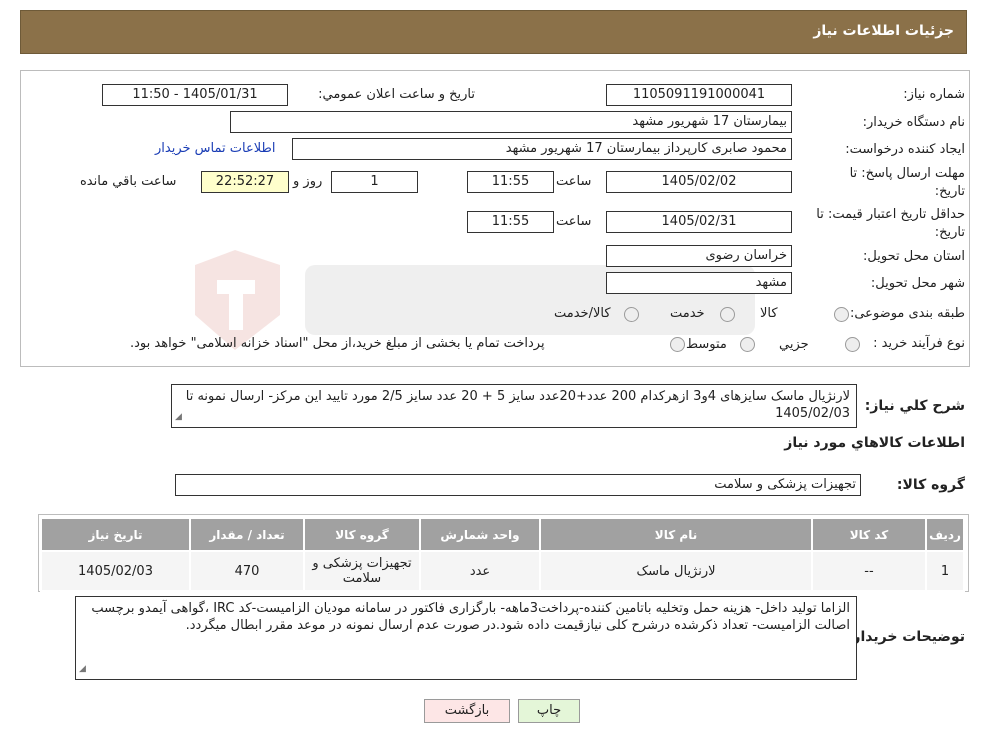 The width and height of the screenshot is (985, 744). Describe the element at coordinates (115, 534) in the screenshot. I see `col-header-need-date: تاریخ نیاز` at that location.